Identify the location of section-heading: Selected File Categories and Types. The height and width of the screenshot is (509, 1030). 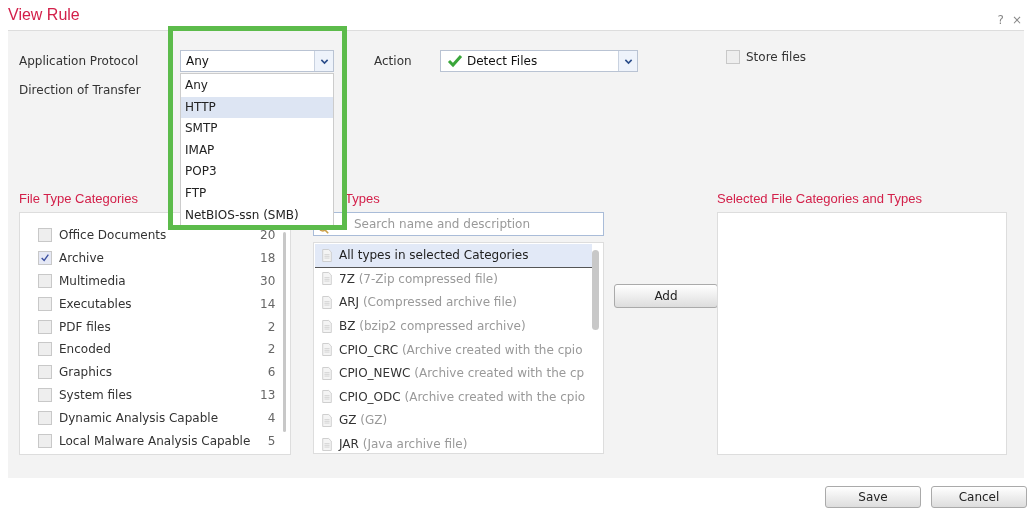
(819, 199).